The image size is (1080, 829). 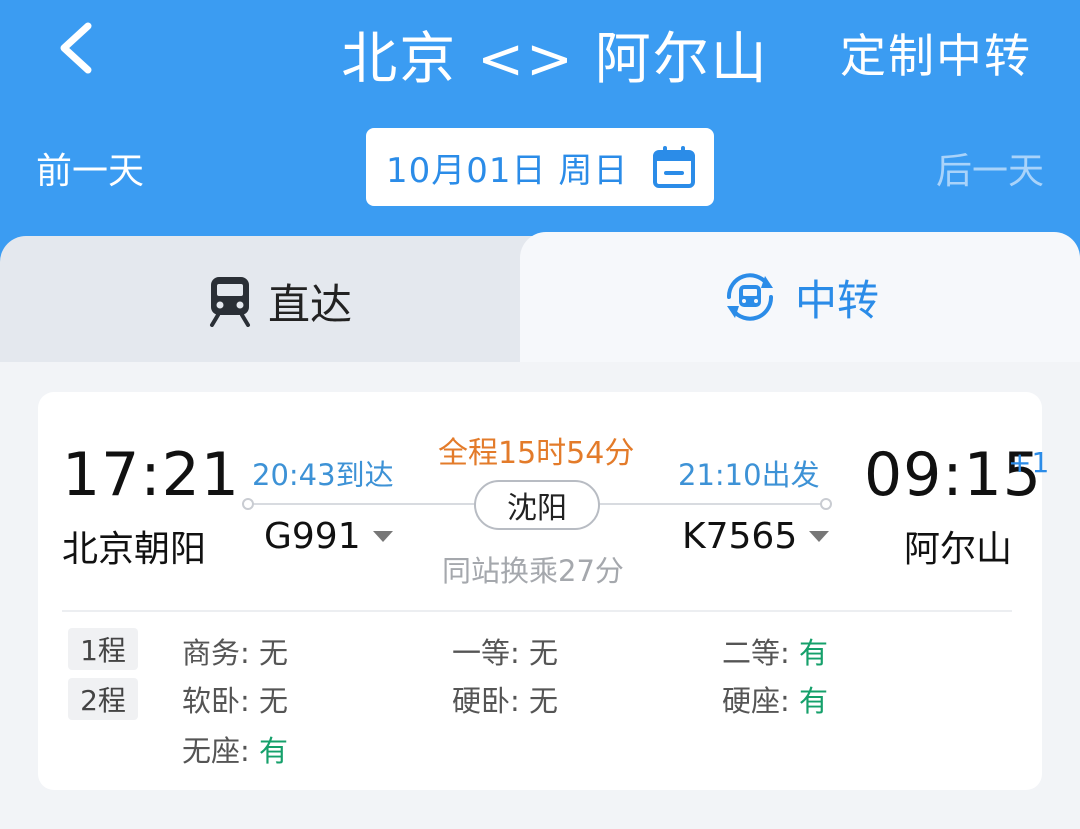 I want to click on train-icon, so click(x=229, y=302).